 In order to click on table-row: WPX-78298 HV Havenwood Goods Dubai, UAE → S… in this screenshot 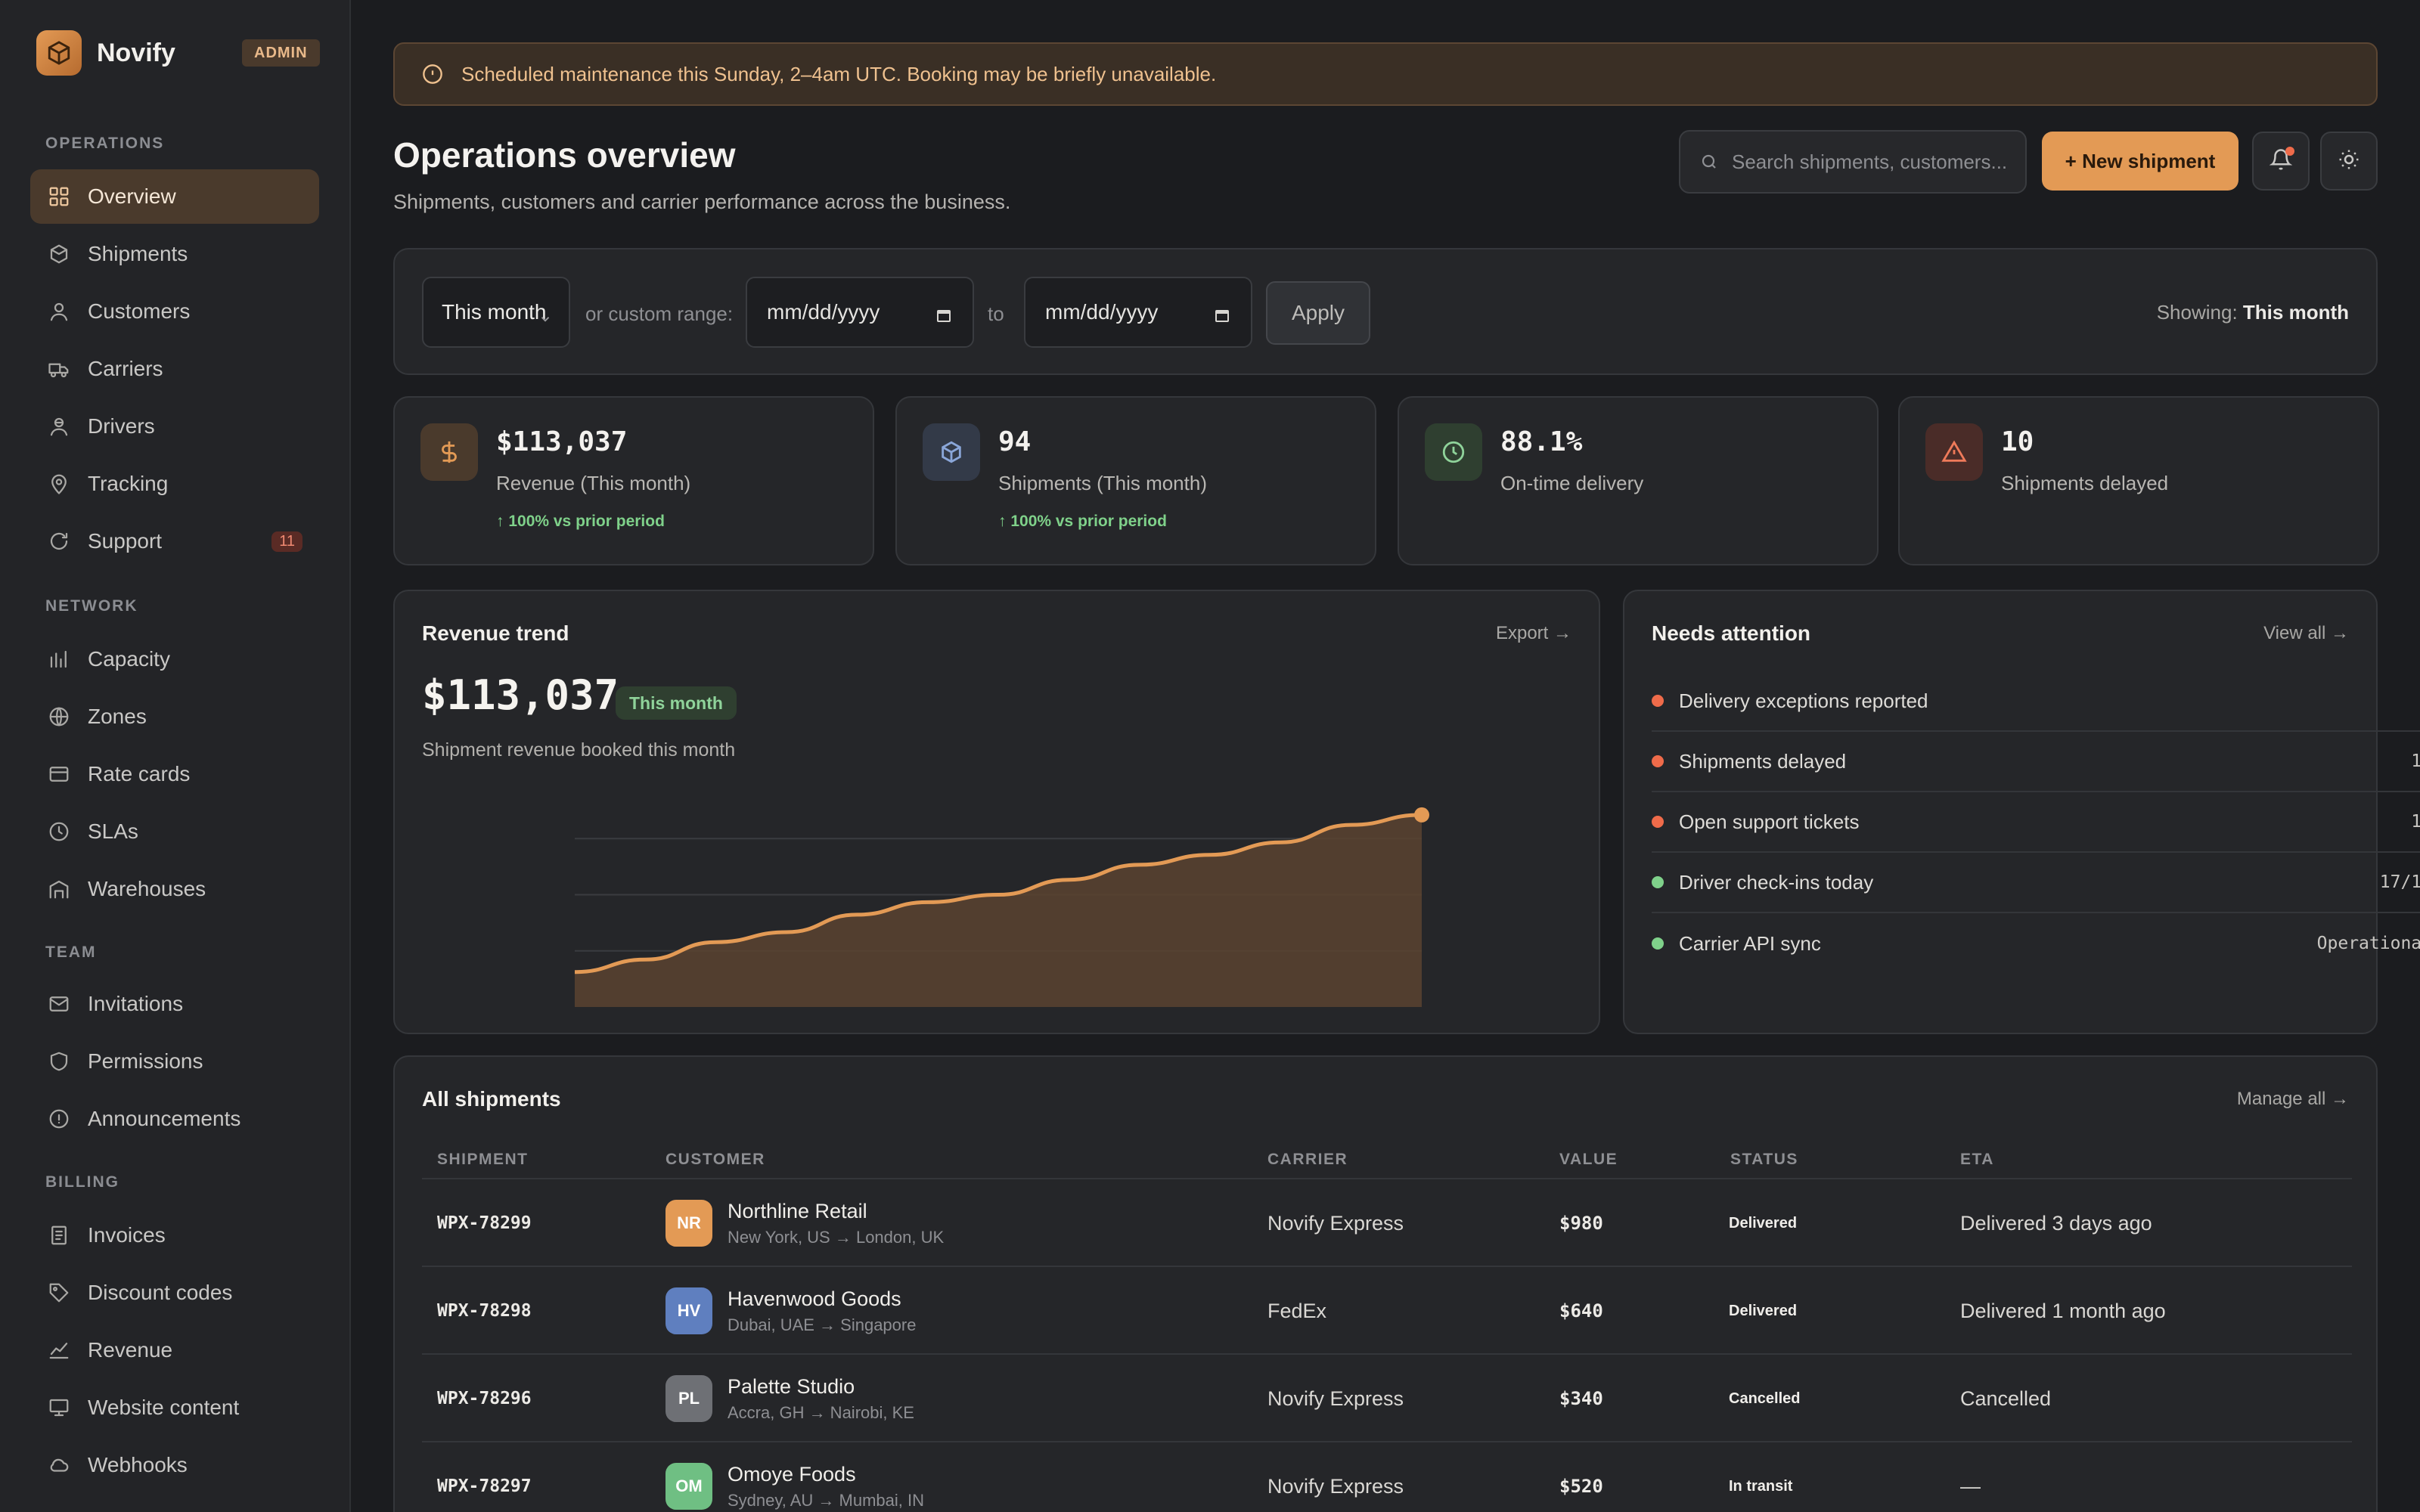, I will do `click(1387, 1311)`.